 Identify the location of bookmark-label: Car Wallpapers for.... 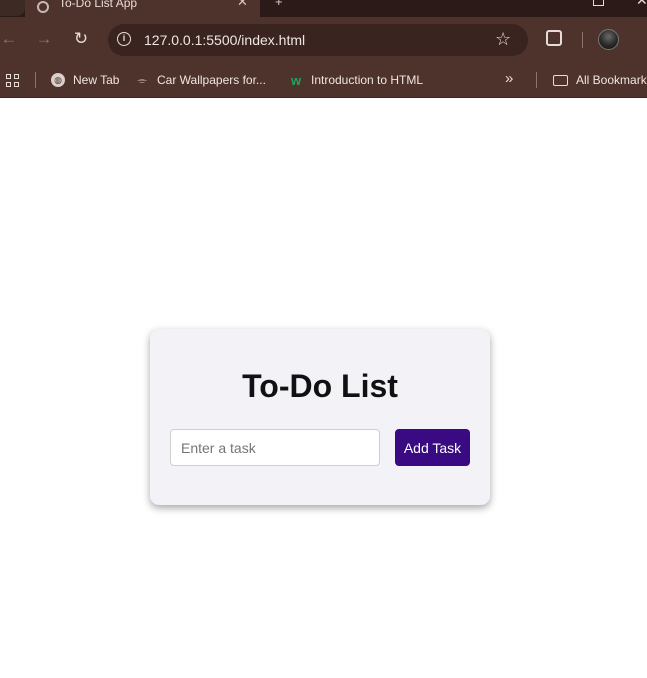
(211, 80).